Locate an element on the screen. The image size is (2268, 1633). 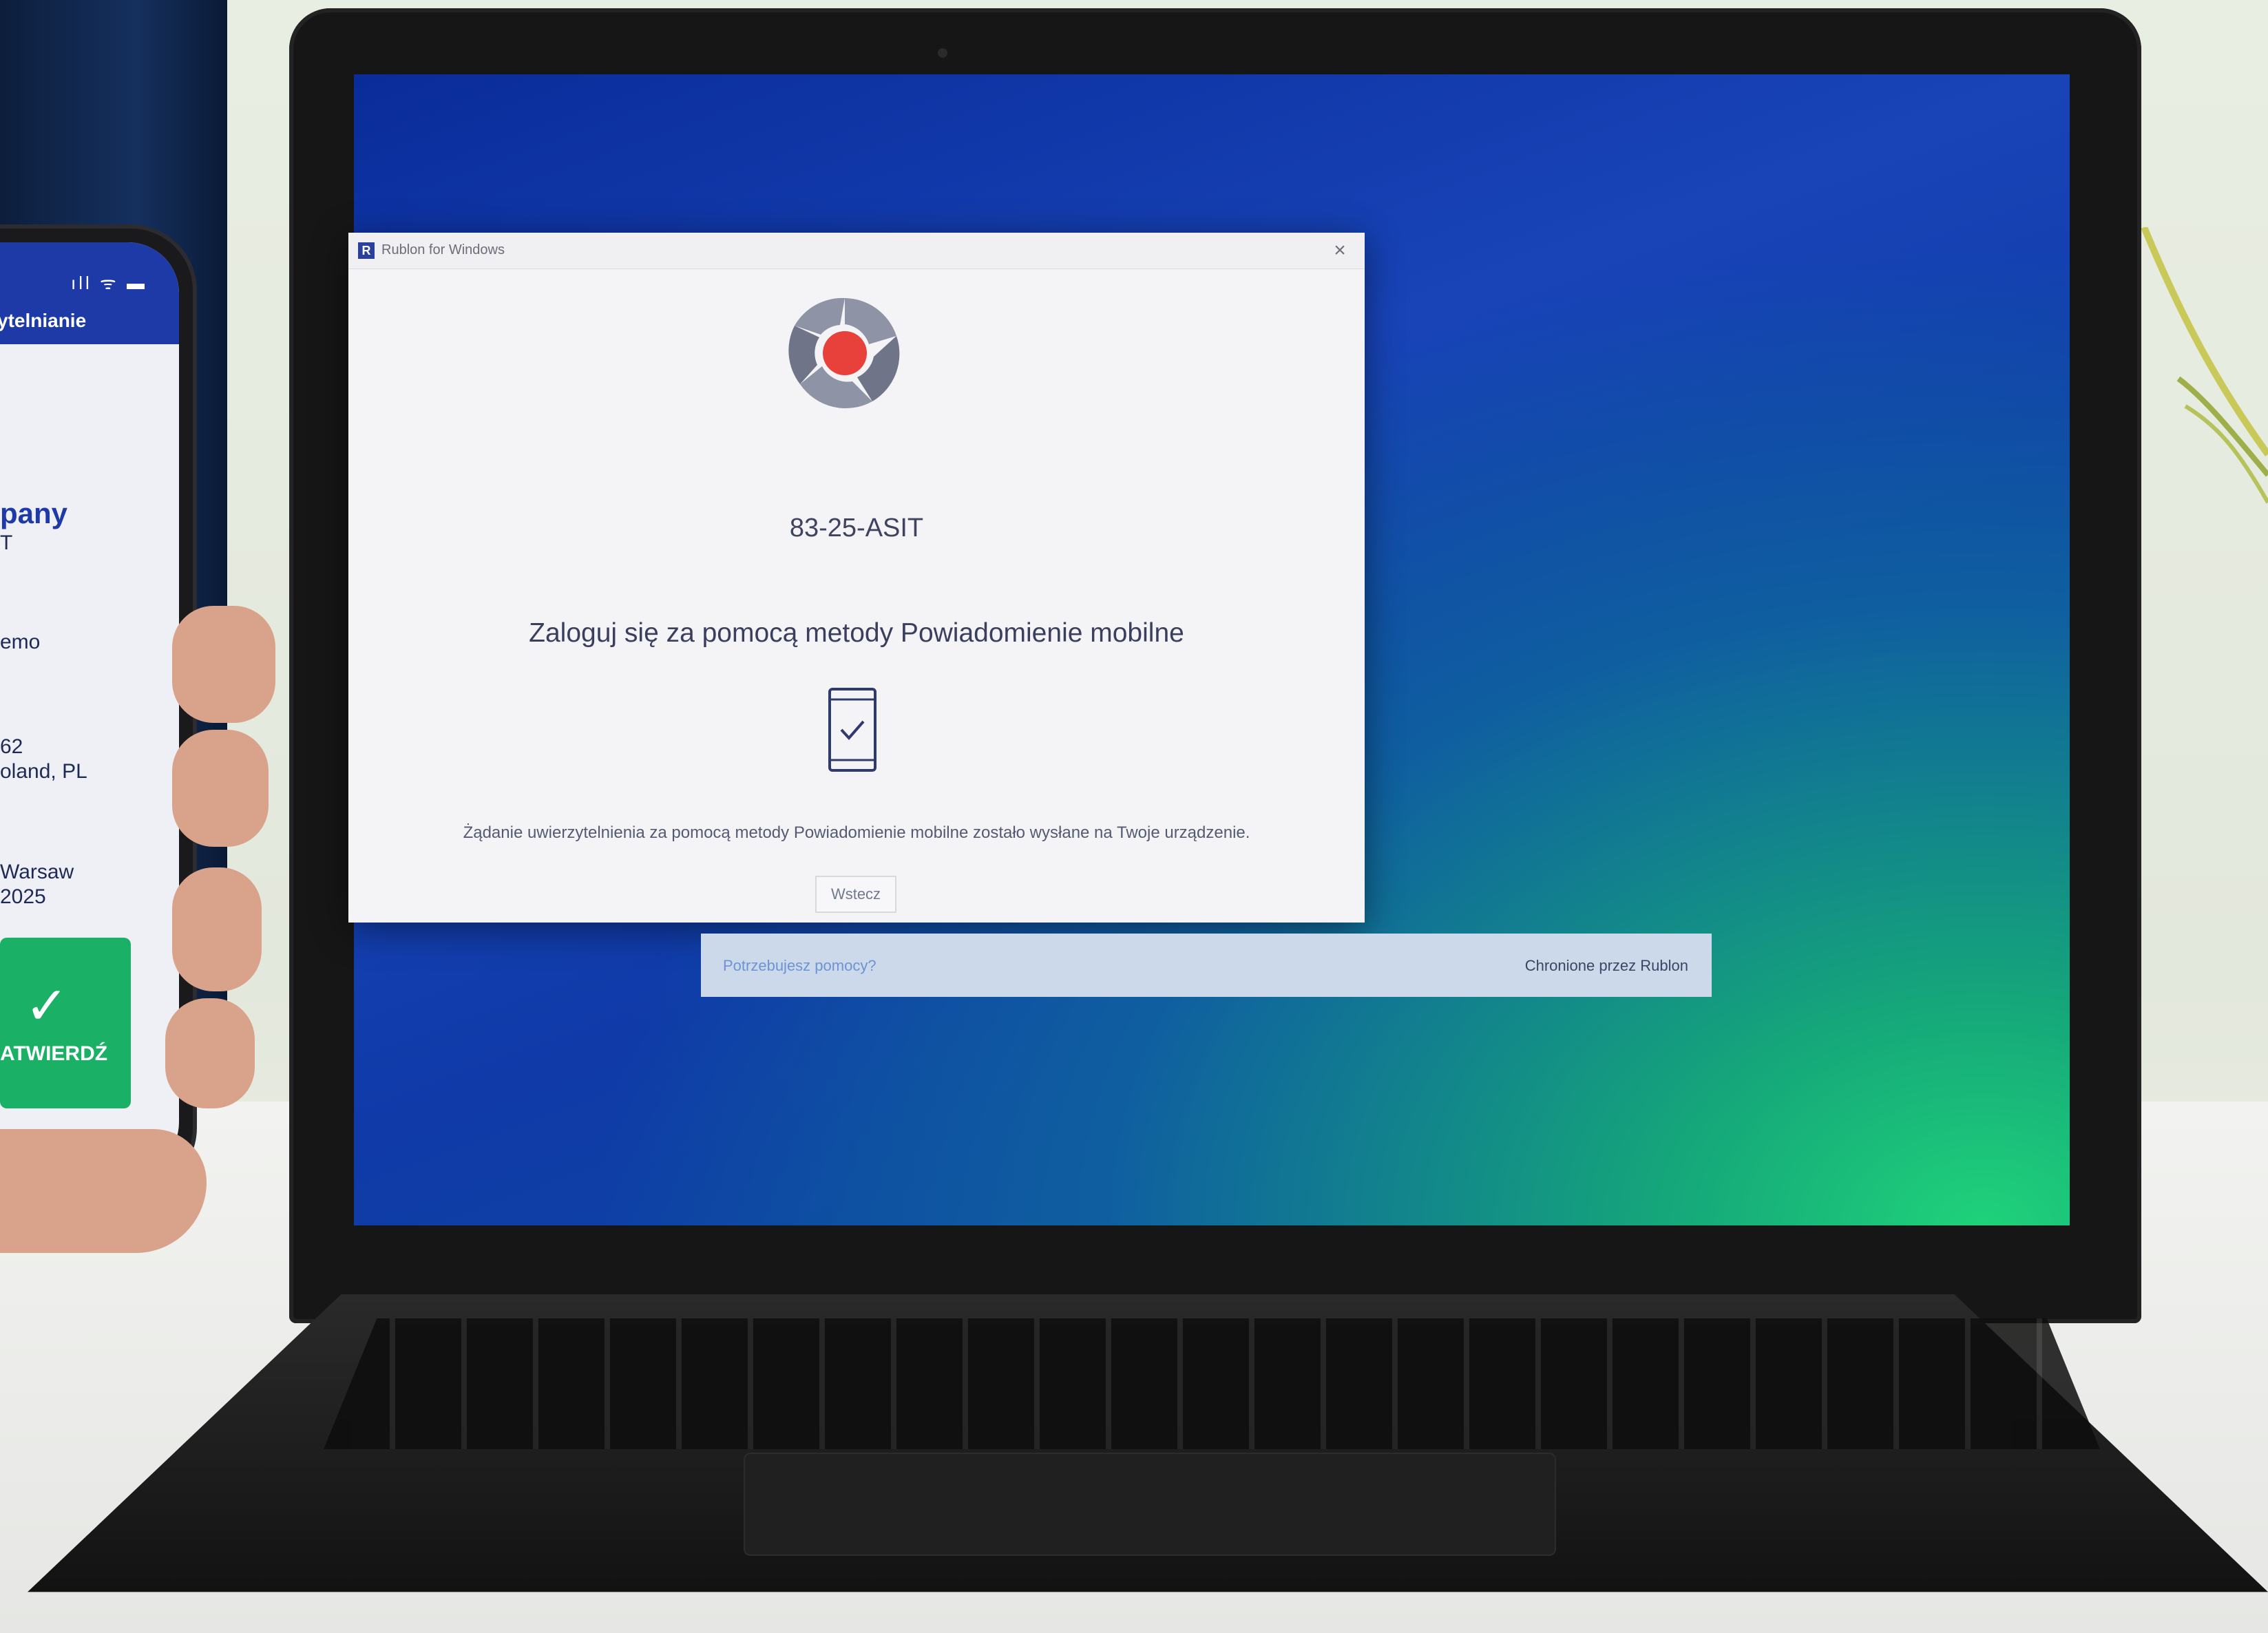
keyboard is located at coordinates (1212, 1383).